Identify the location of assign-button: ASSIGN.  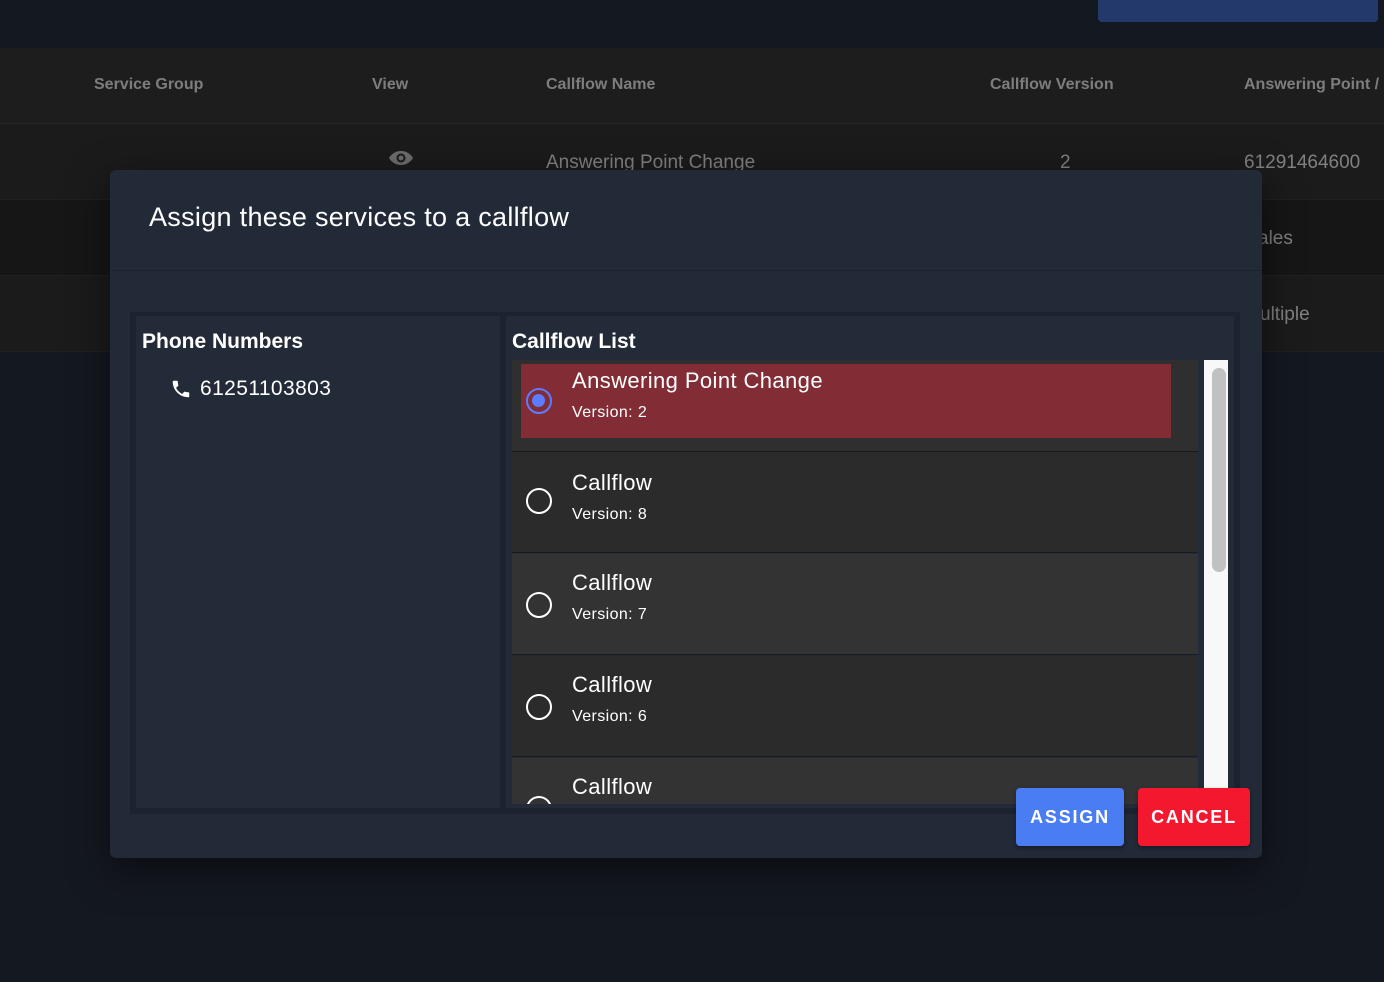
(1070, 817).